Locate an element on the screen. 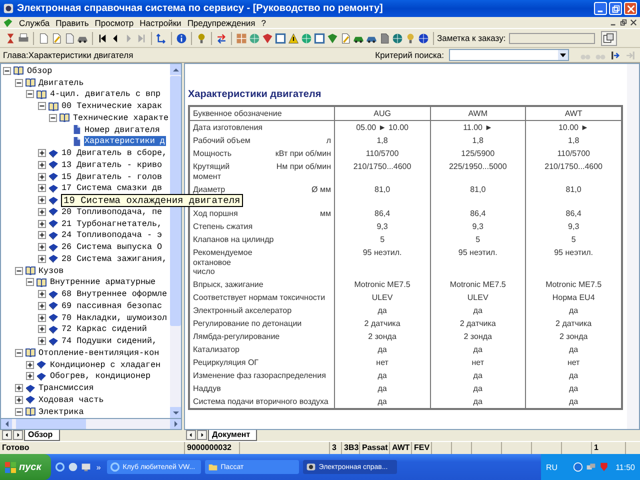 The width and height of the screenshot is (640, 480). globe-icon is located at coordinates (73, 467).